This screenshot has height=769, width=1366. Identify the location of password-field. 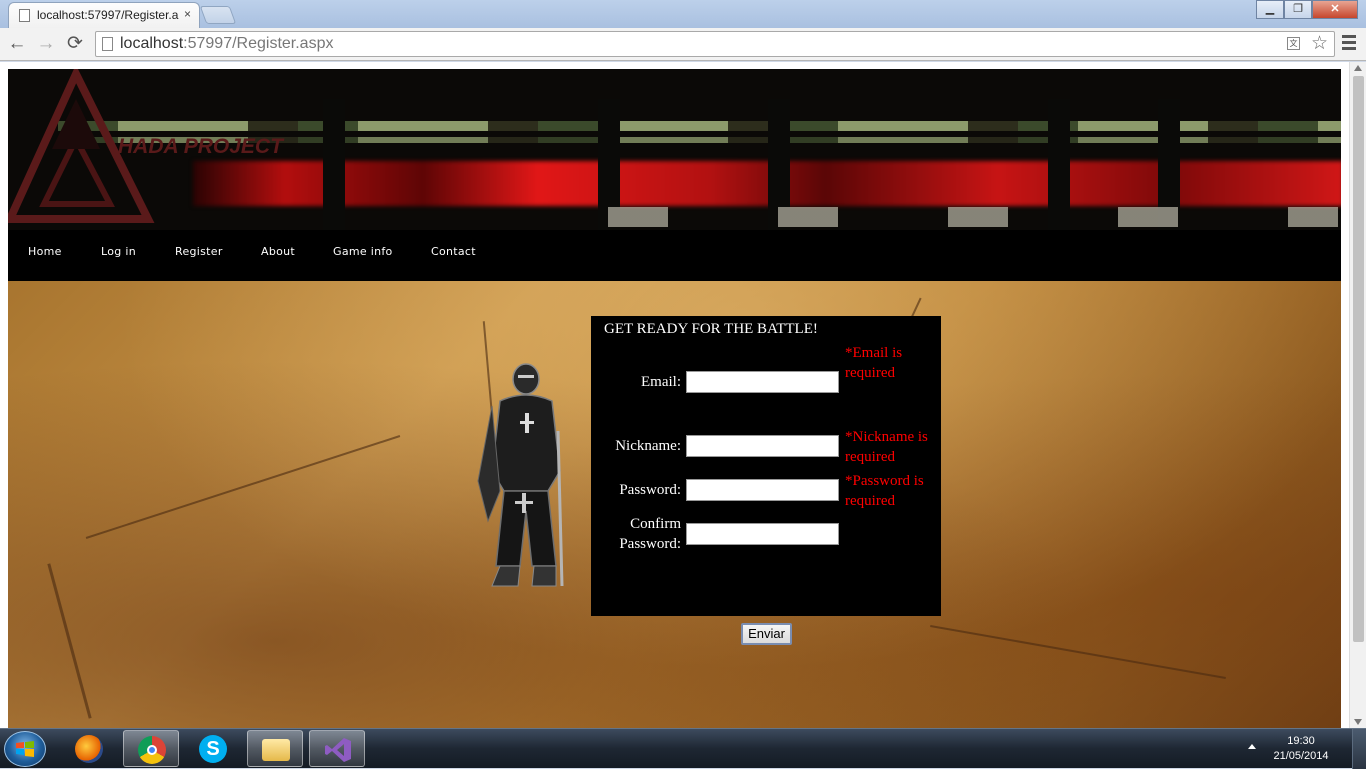
(762, 490).